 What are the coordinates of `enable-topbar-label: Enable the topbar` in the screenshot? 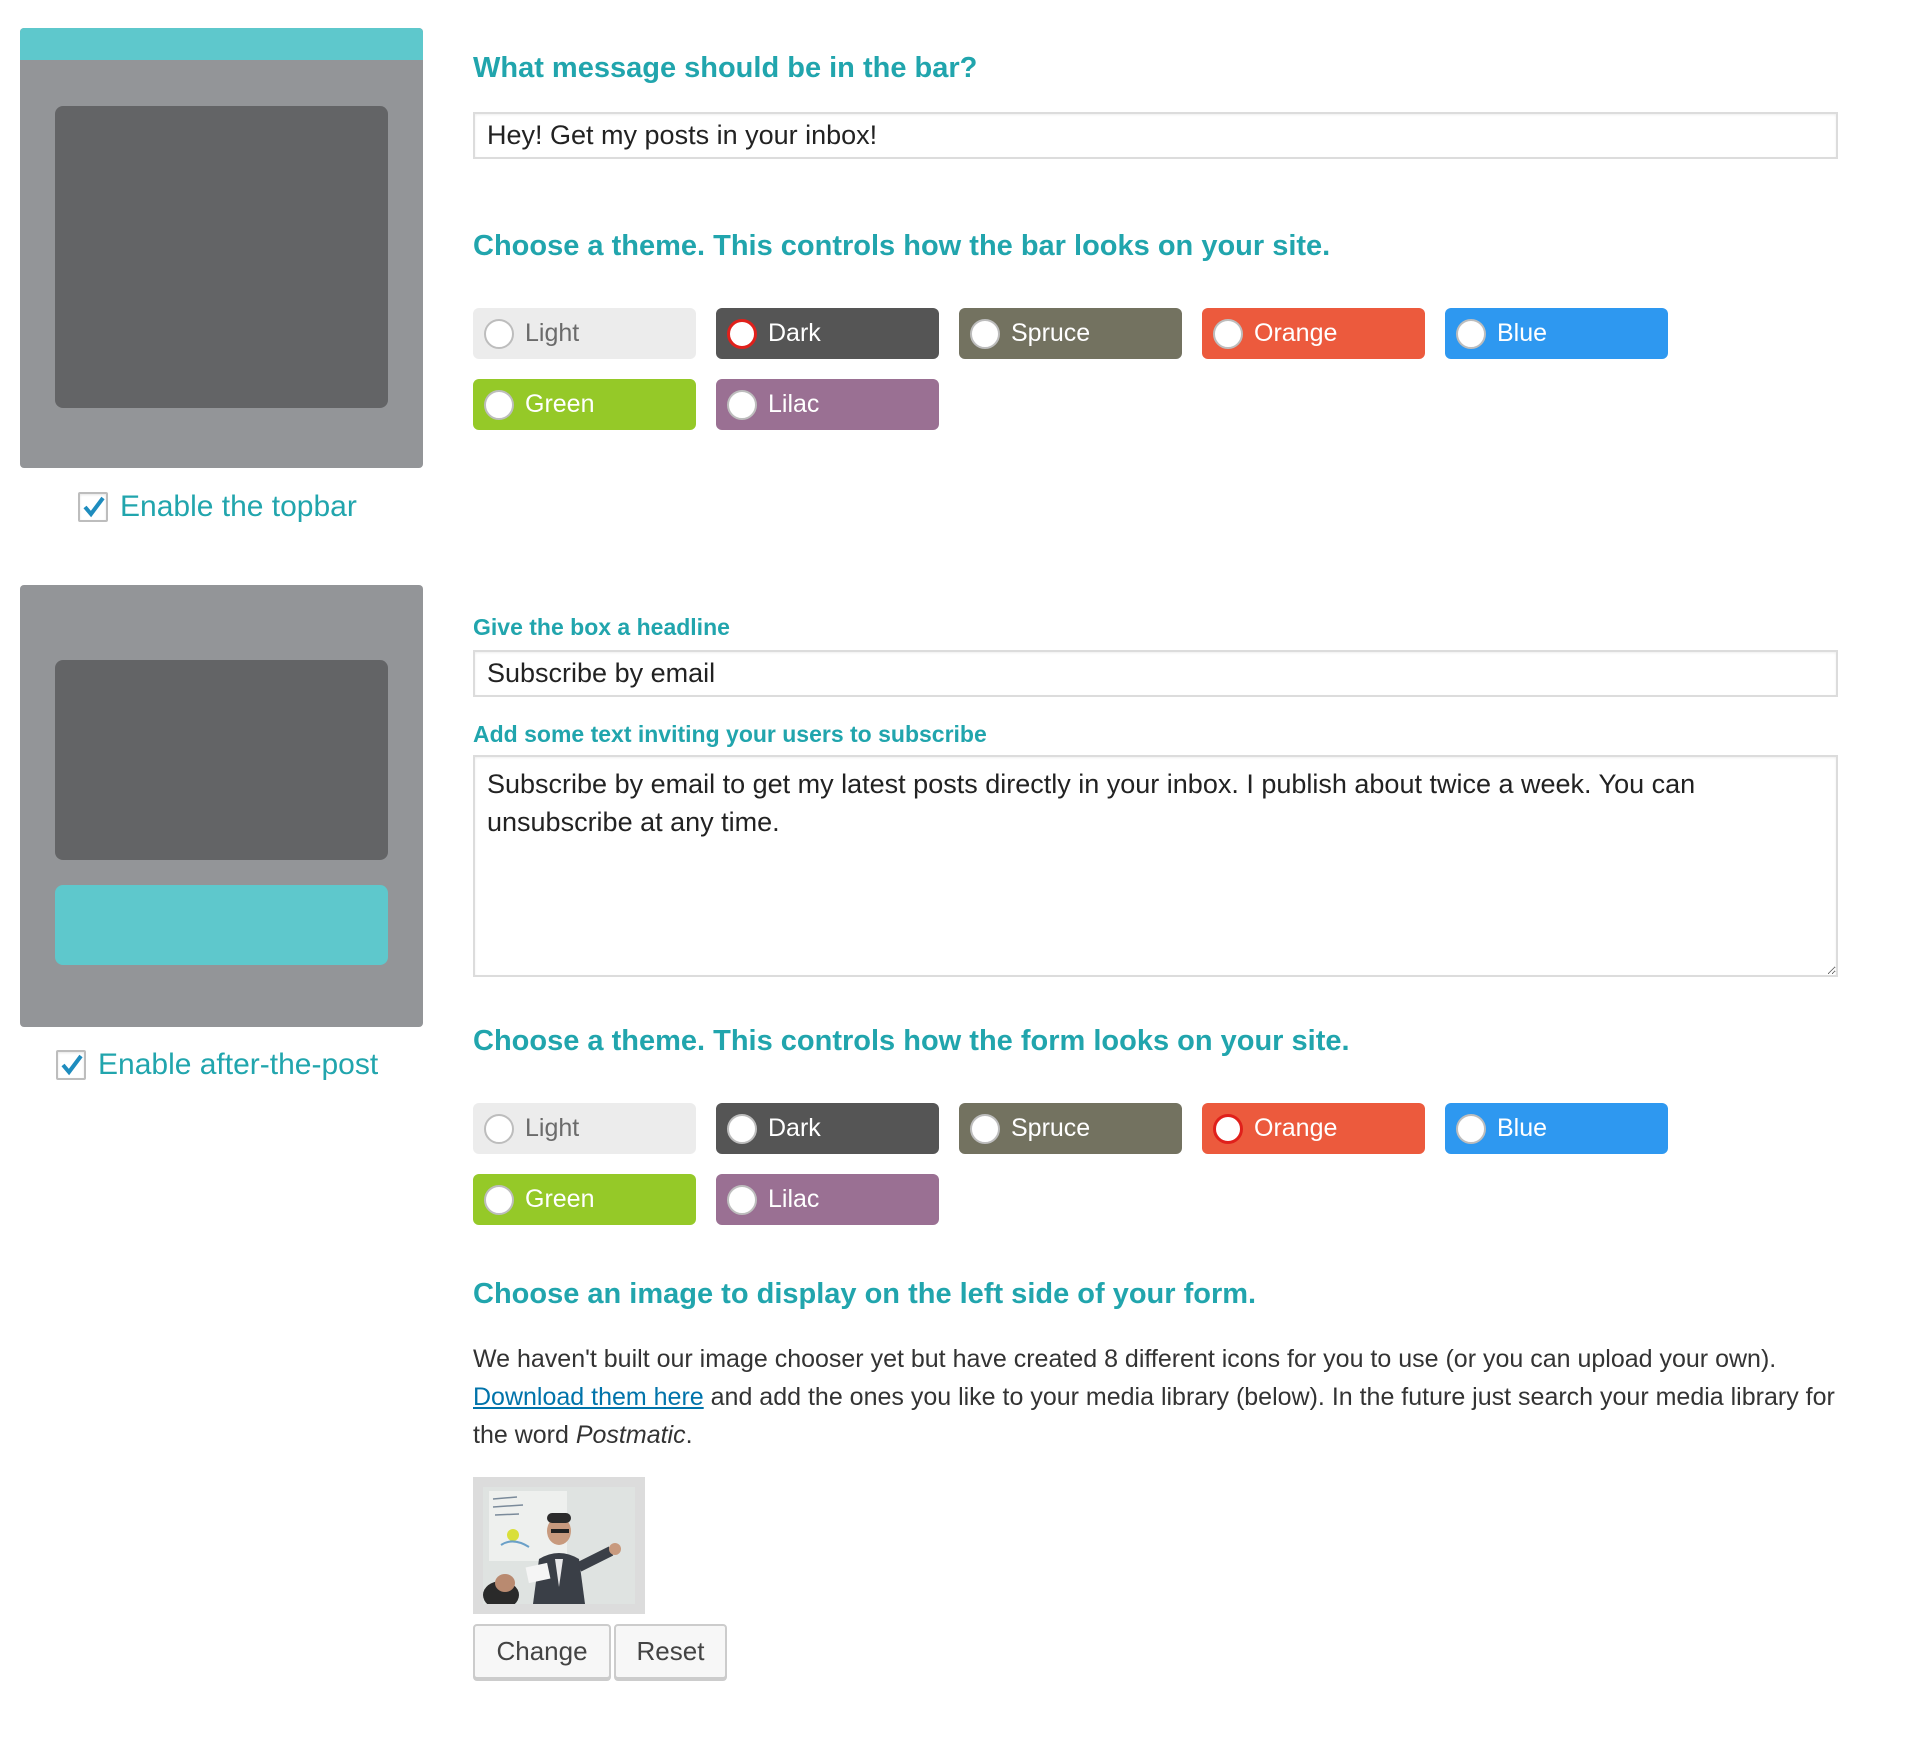 It's located at (238, 506).